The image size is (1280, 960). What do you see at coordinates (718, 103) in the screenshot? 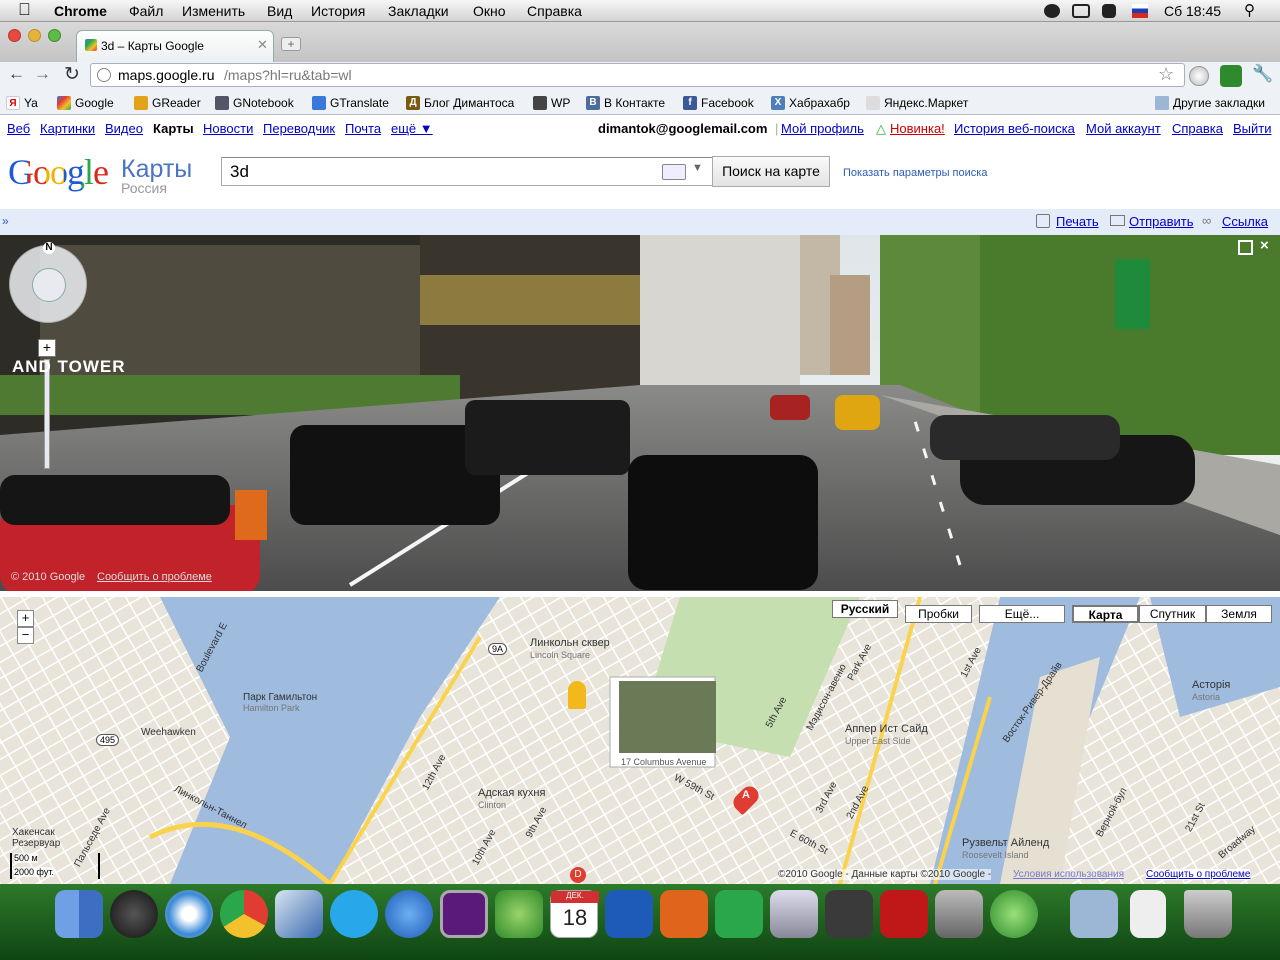
I see `bookmark-facebook: f Facebook` at bounding box center [718, 103].